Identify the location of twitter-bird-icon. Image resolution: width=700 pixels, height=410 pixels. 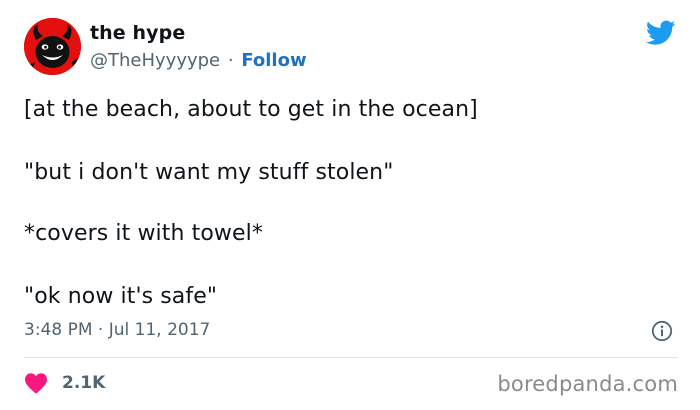
(661, 33).